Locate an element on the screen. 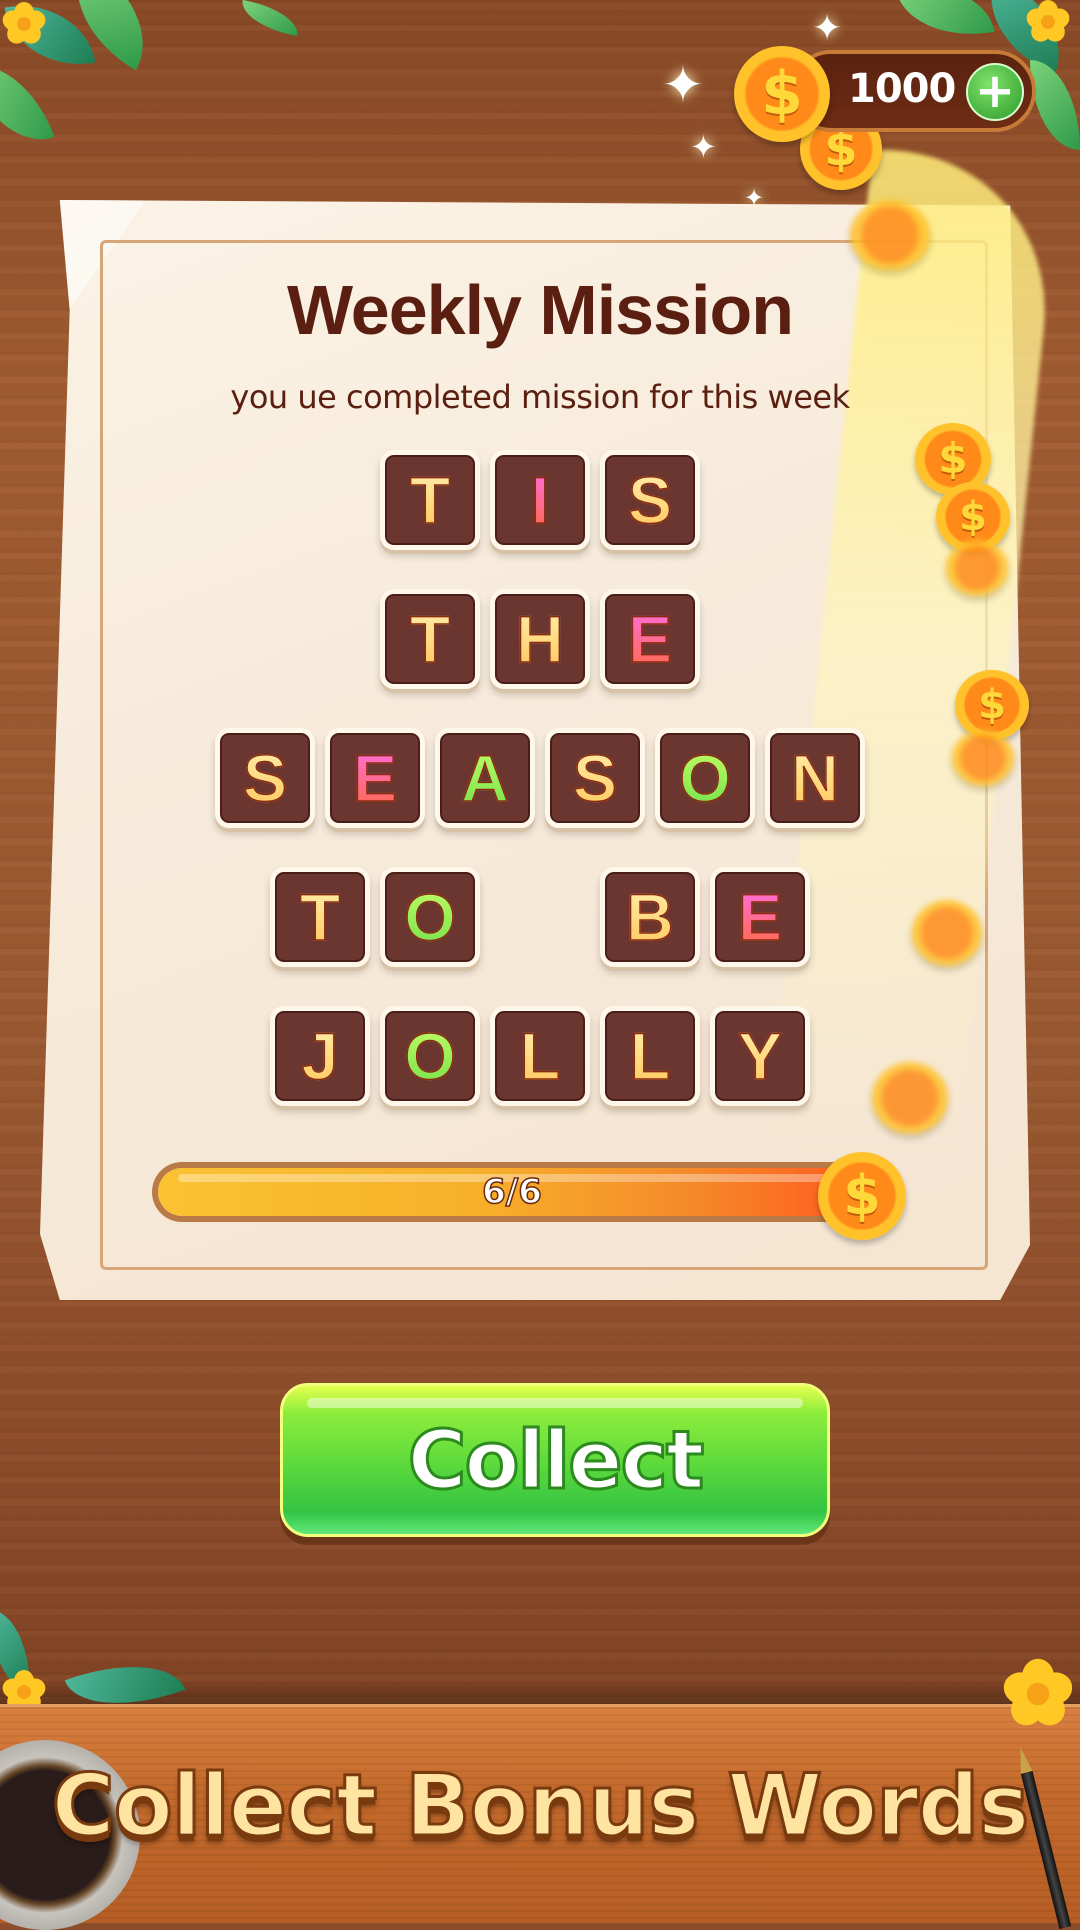 This screenshot has height=1930, width=1080. letter-tile: H is located at coordinates (540, 639).